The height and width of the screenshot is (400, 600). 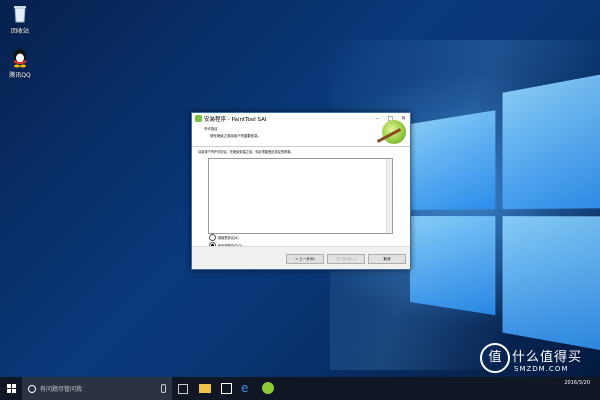 I want to click on logo-pane-bl, so click(x=453, y=266).